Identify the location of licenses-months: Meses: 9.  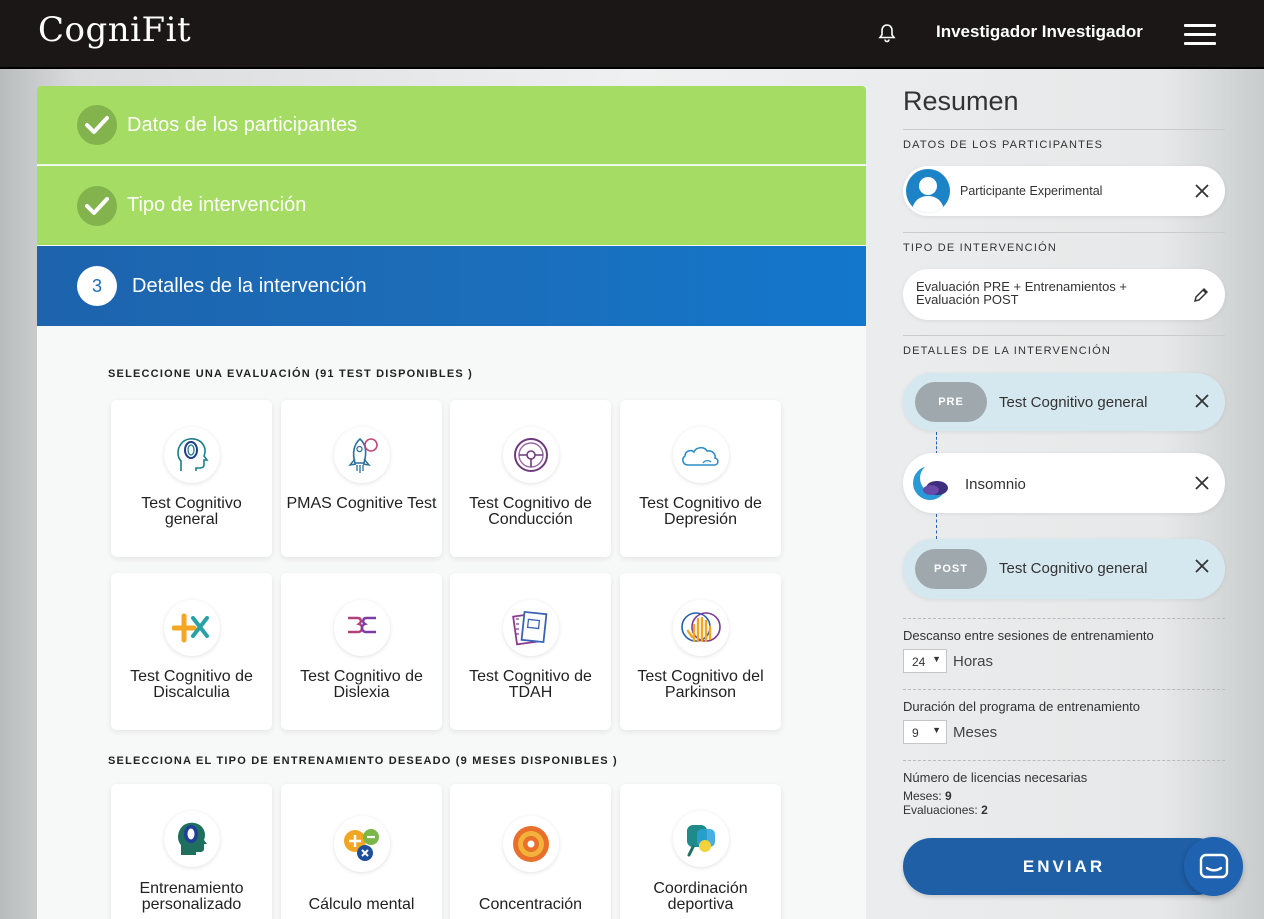
(927, 796).